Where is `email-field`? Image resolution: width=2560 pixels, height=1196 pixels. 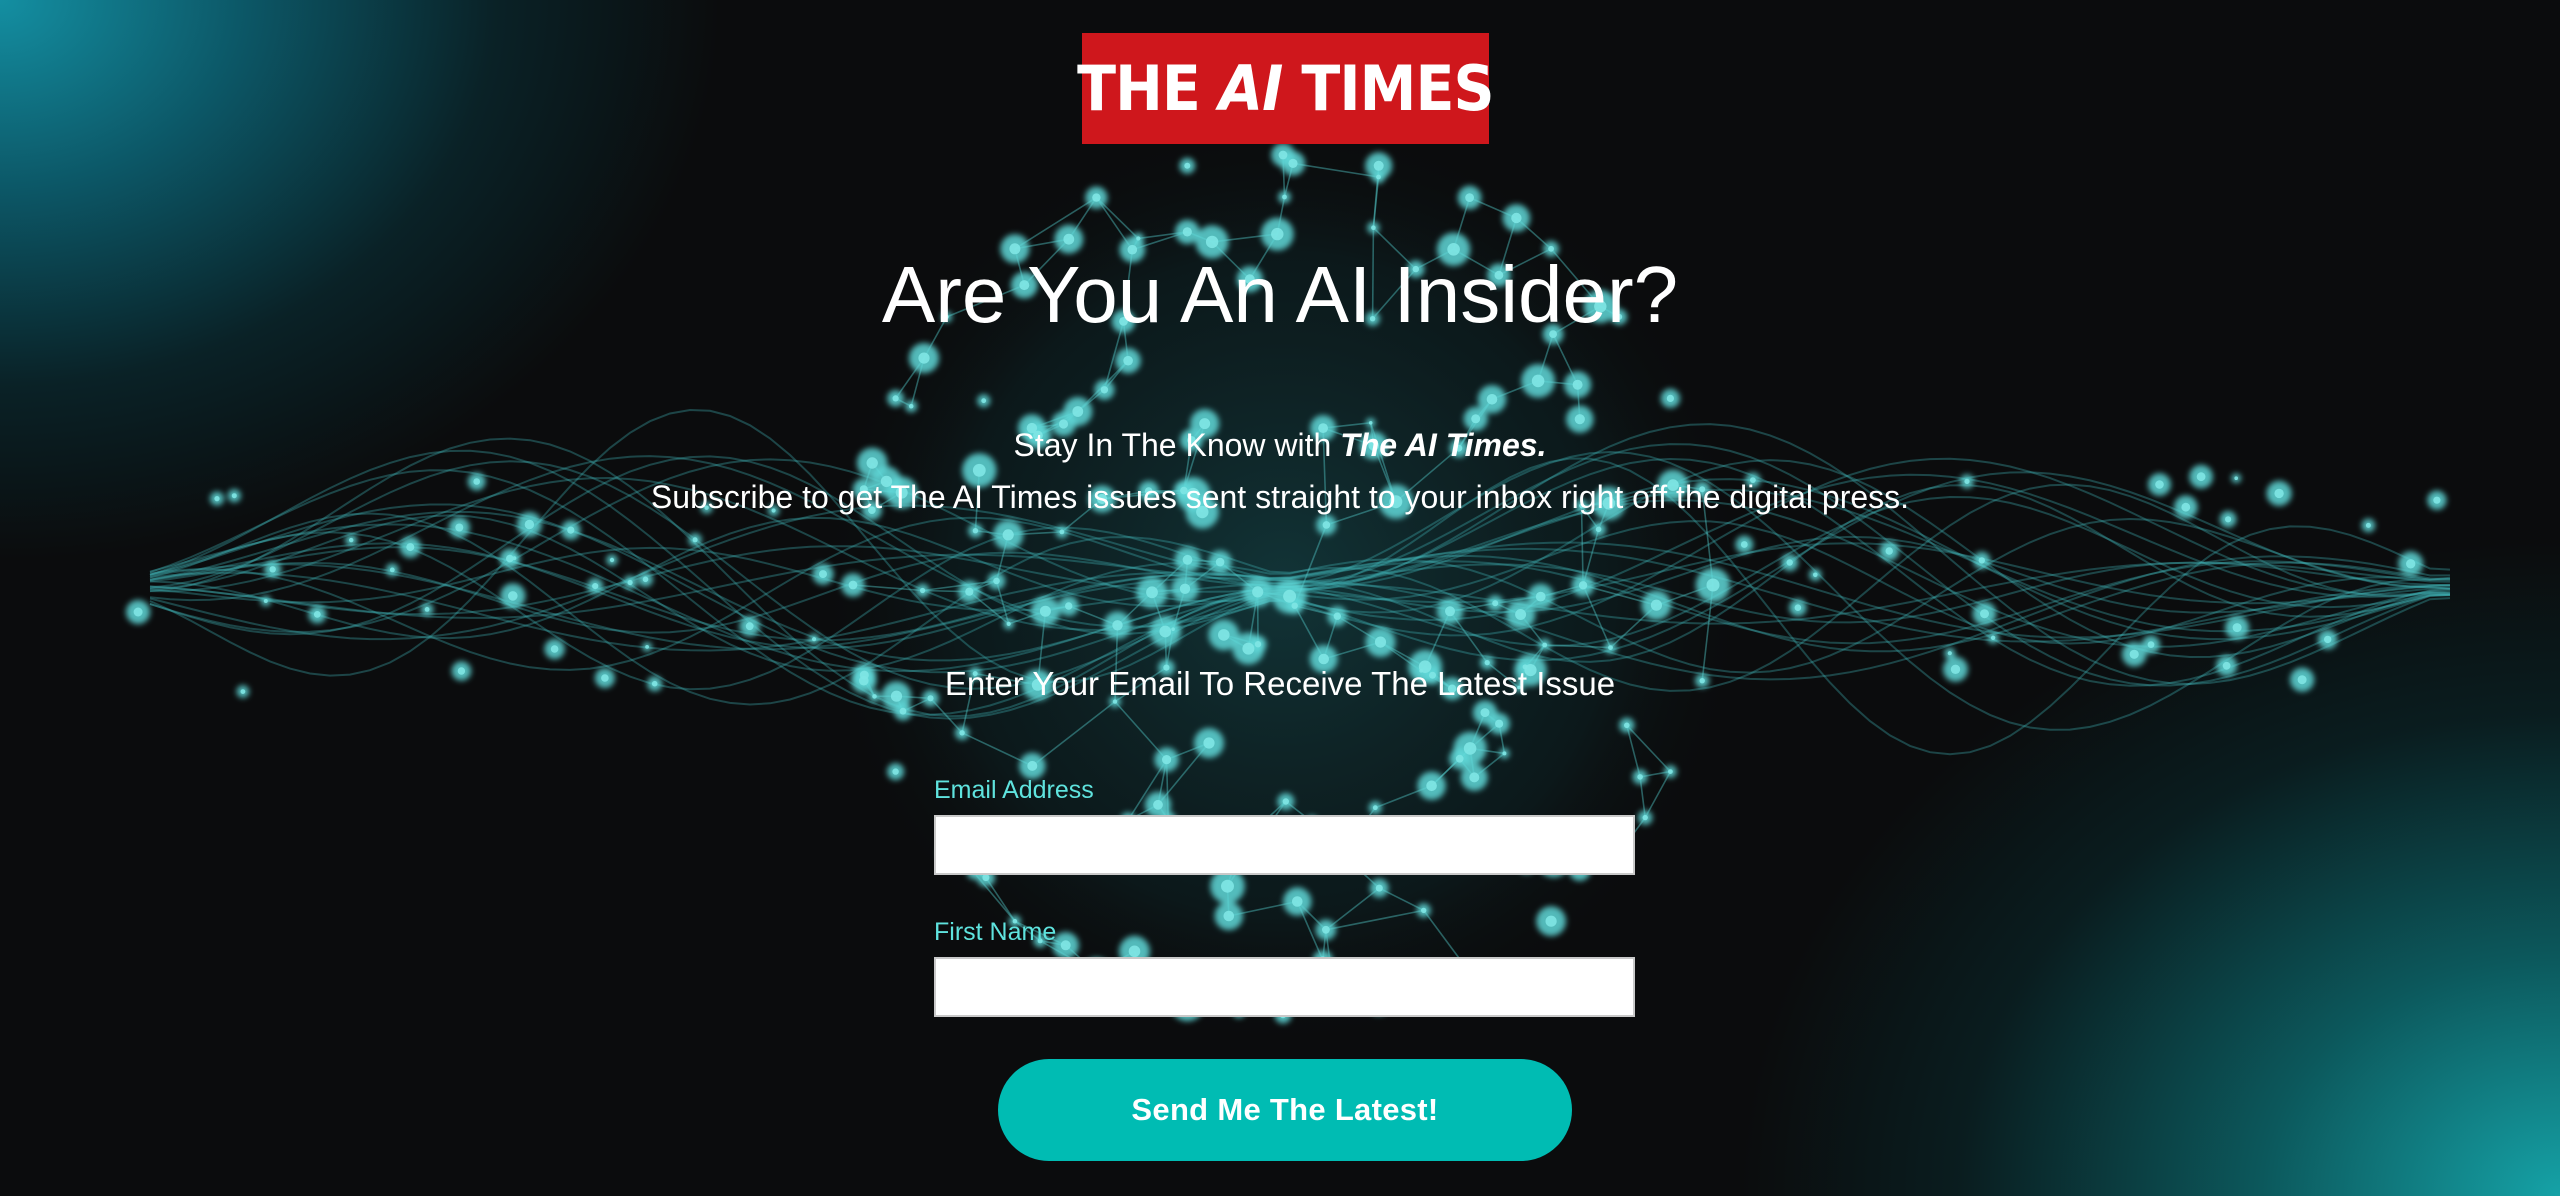 email-field is located at coordinates (1284, 845).